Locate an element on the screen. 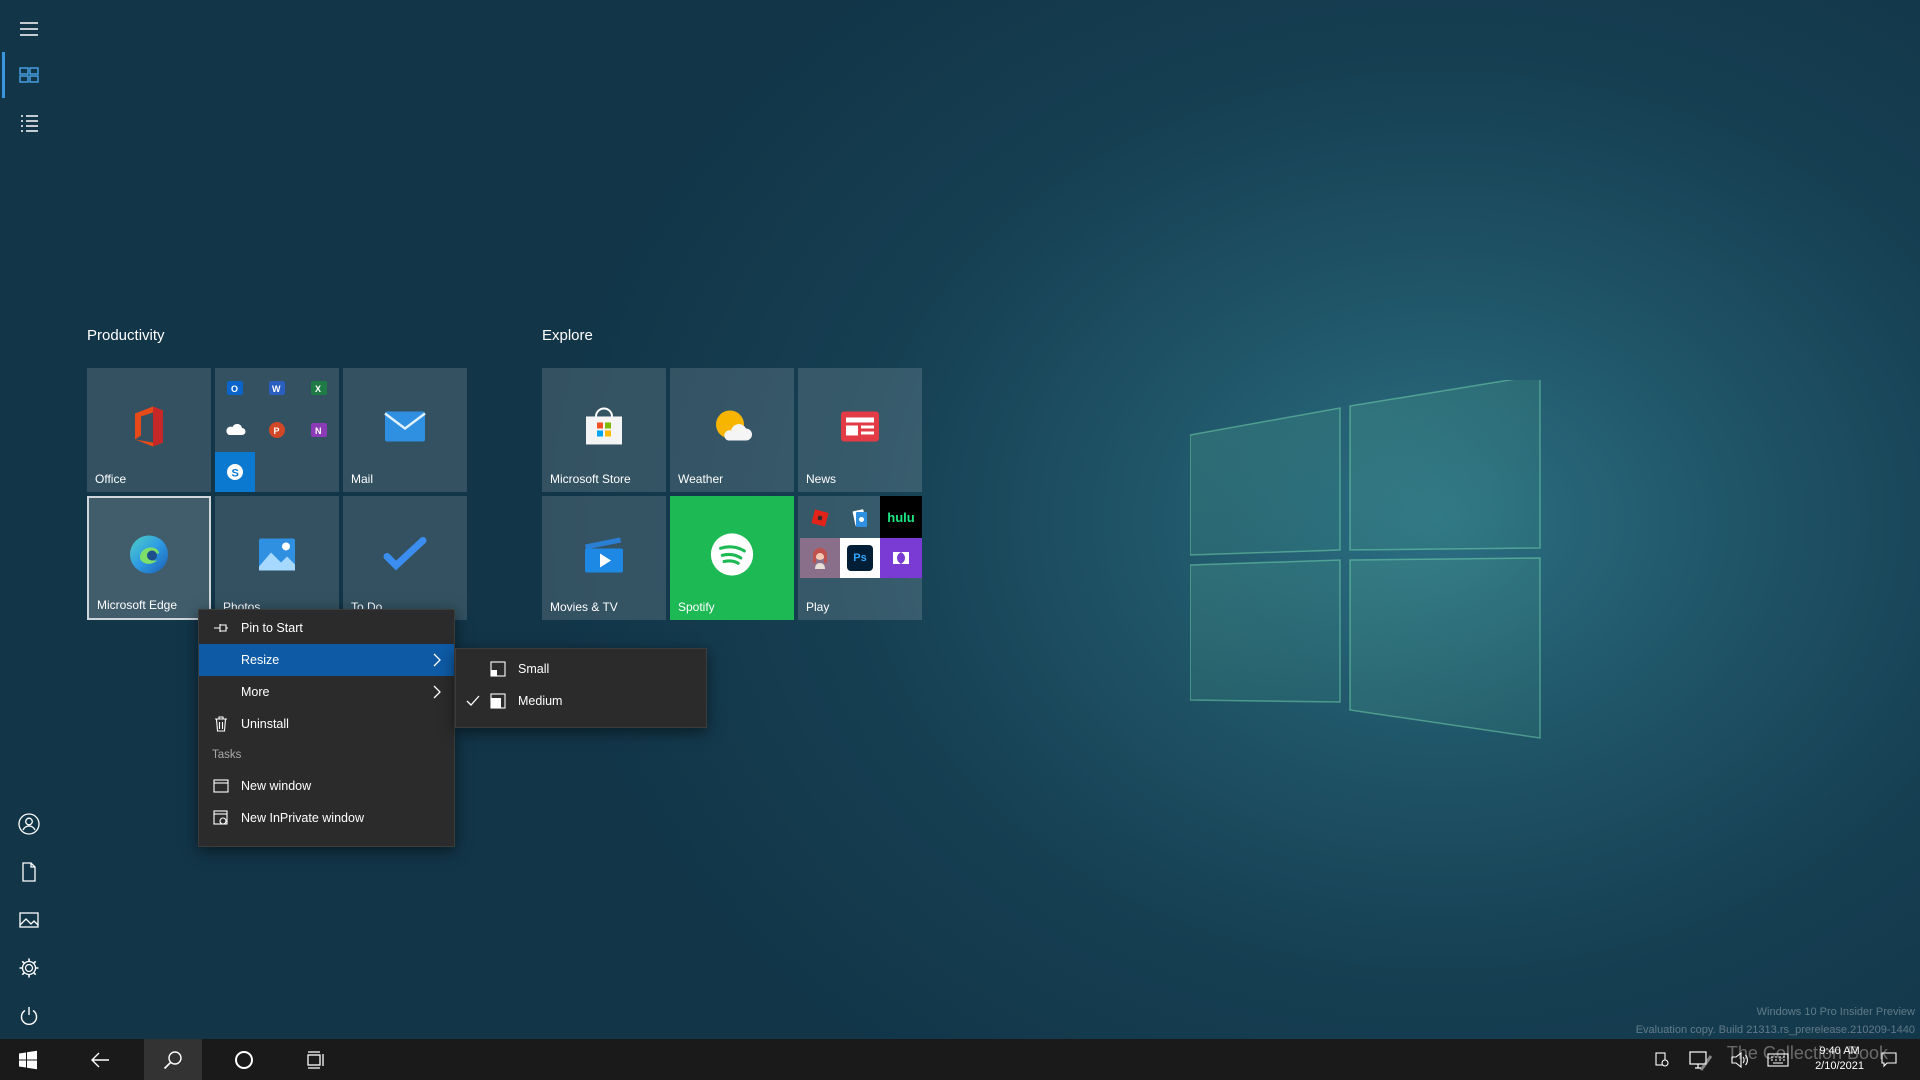 The height and width of the screenshot is (1080, 1920). hulu-icon: hulu is located at coordinates (901, 517).